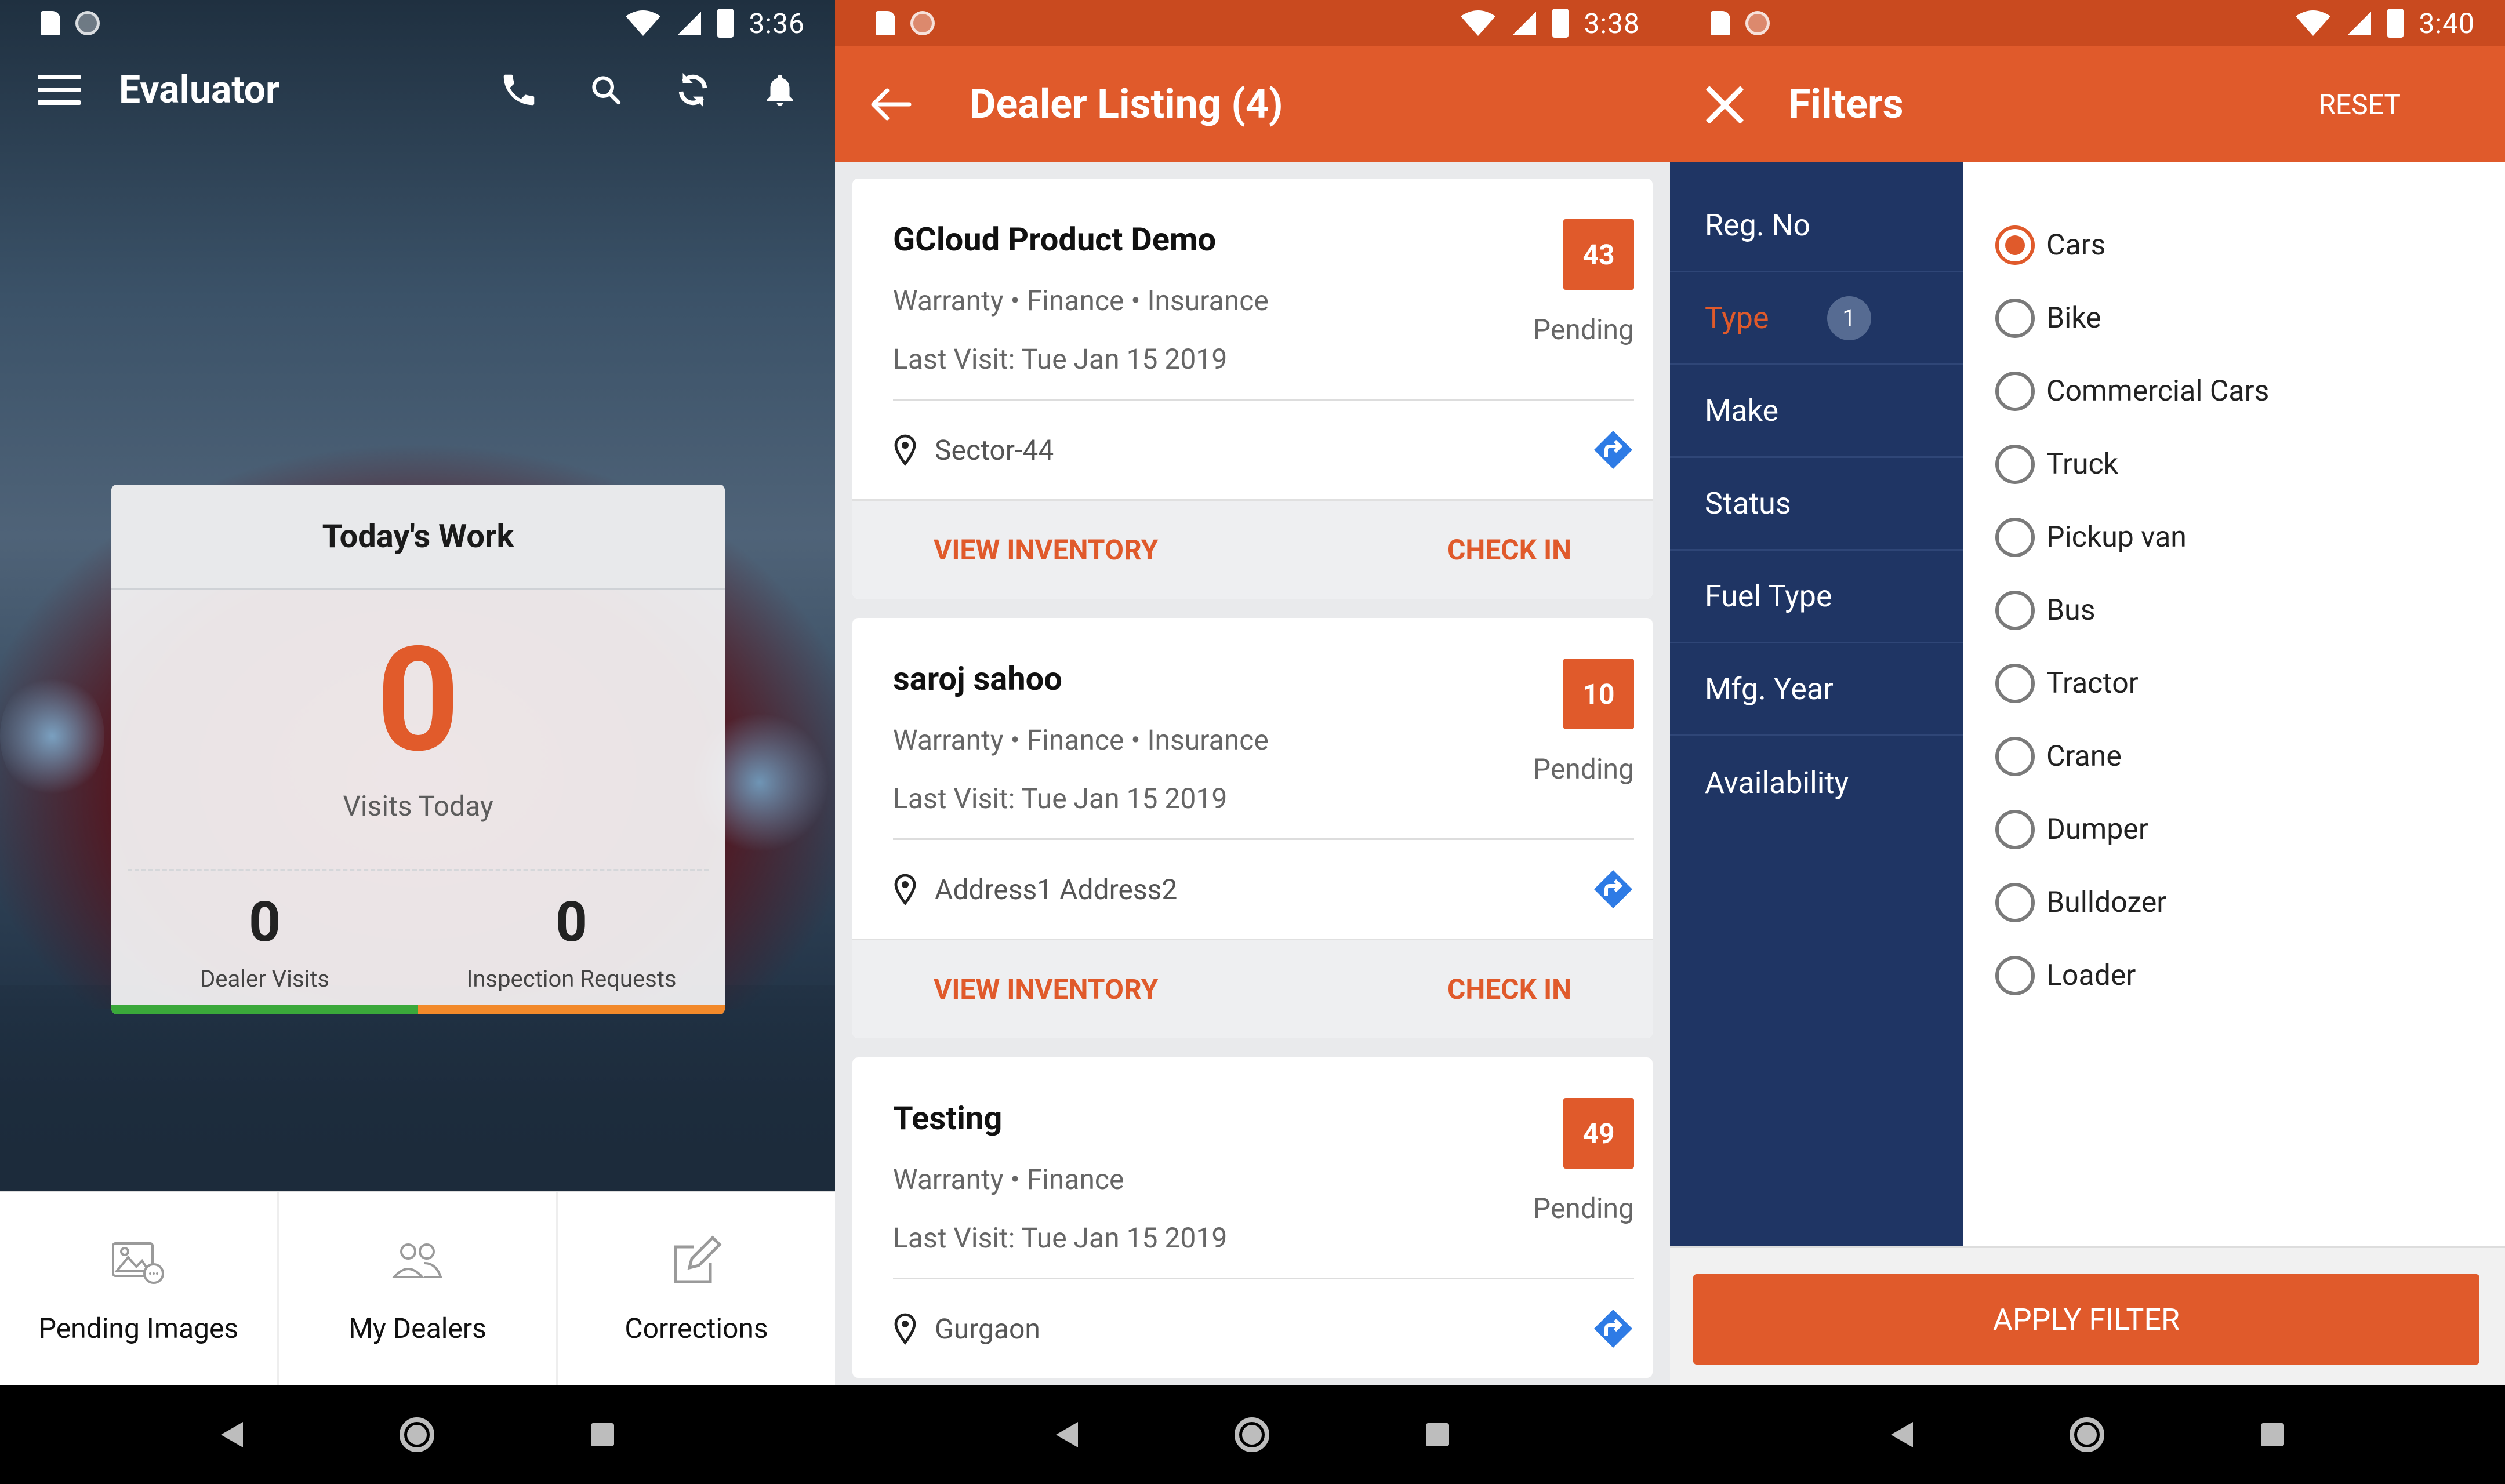 The image size is (2505, 1484). I want to click on refresh-icon, so click(693, 90).